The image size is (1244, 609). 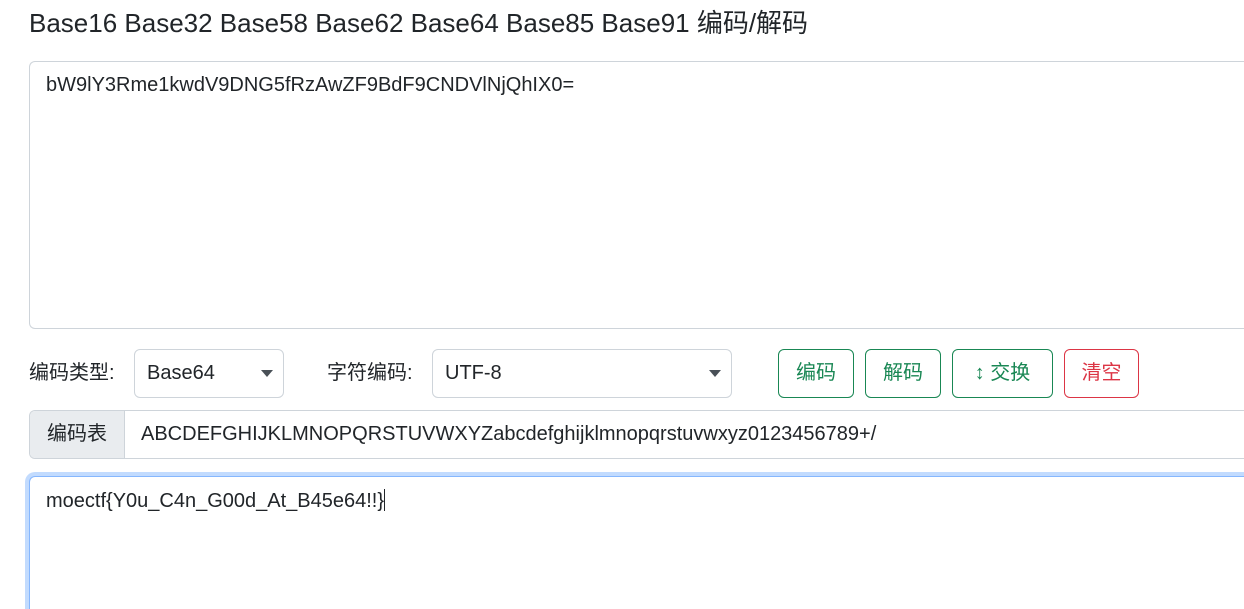 What do you see at coordinates (72, 373) in the screenshot?
I see `encoding-type-label: 编码类型:` at bounding box center [72, 373].